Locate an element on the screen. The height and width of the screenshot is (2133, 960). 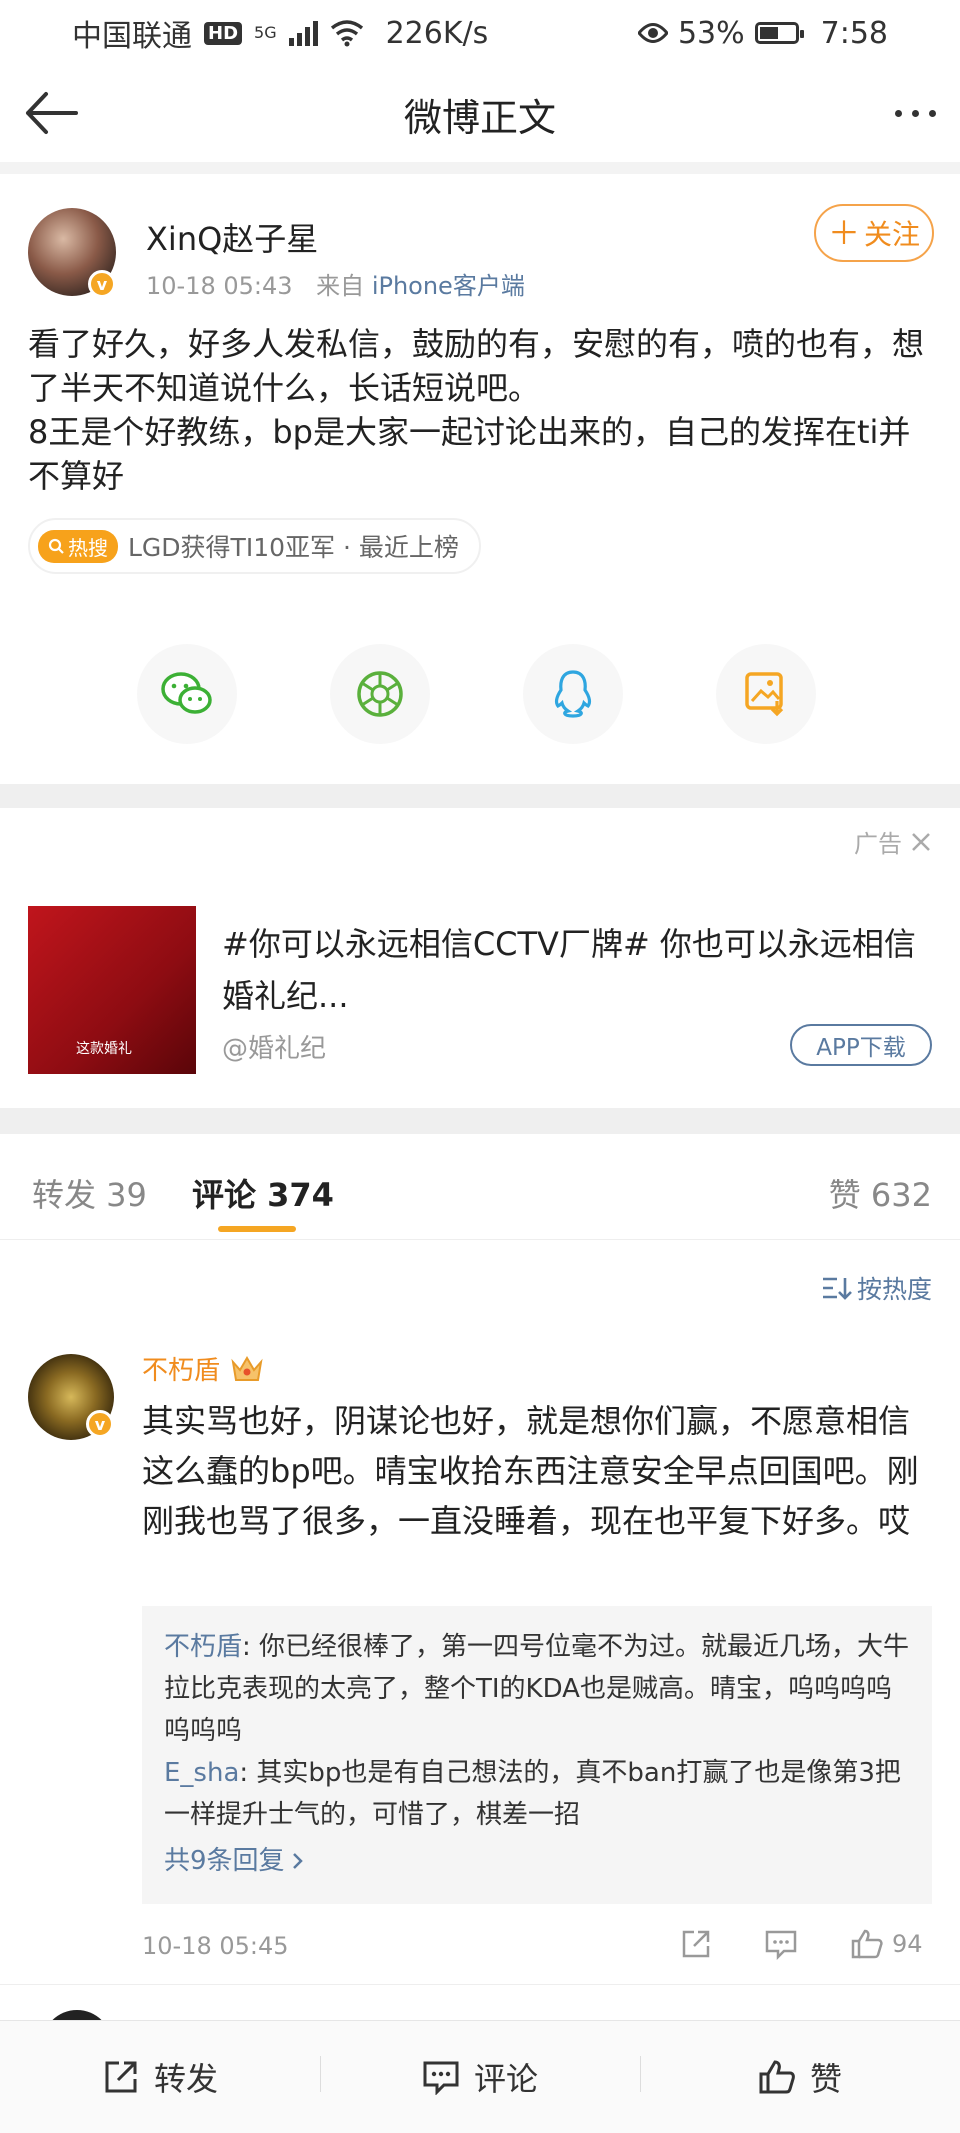
nav-bar: 微博正文 is located at coordinates (480, 114).